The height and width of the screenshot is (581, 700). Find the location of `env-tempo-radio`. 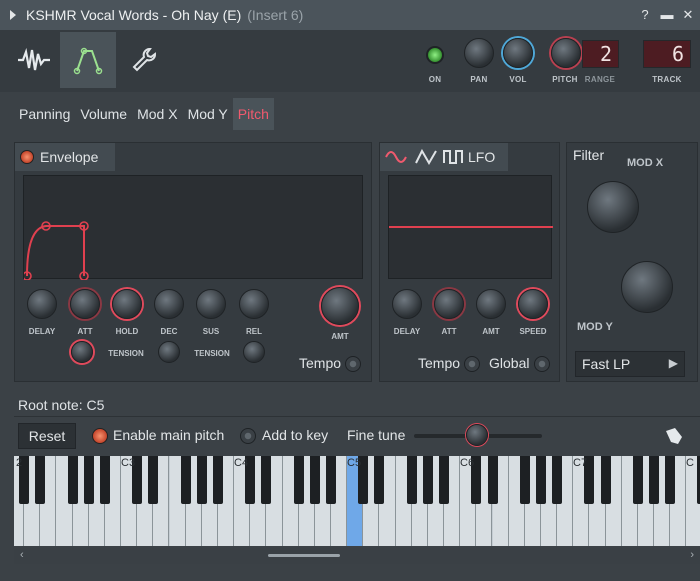

env-tempo-radio is located at coordinates (353, 364).